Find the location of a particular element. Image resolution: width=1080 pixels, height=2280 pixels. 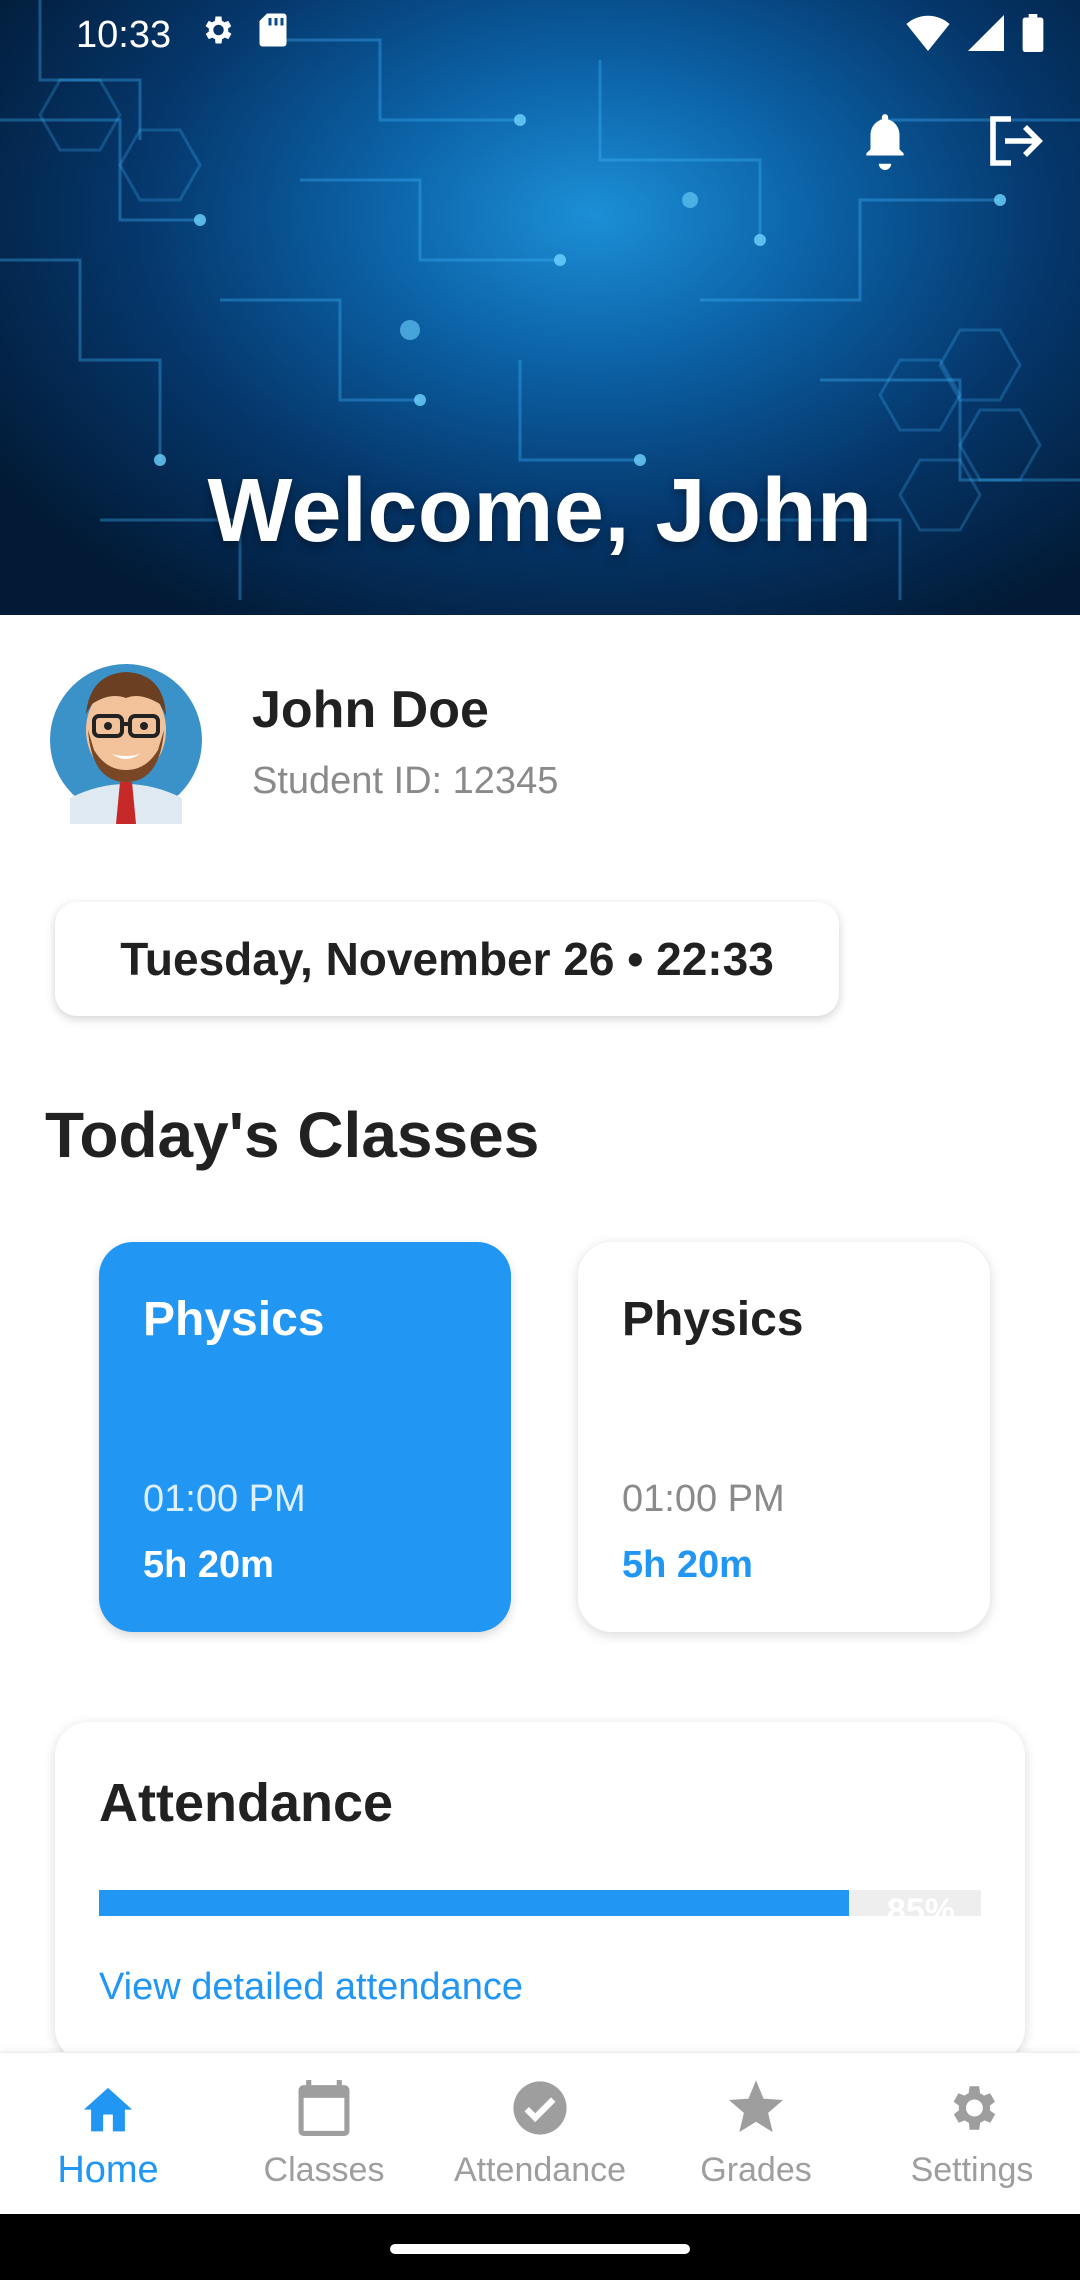

wifi-icon is located at coordinates (928, 38).